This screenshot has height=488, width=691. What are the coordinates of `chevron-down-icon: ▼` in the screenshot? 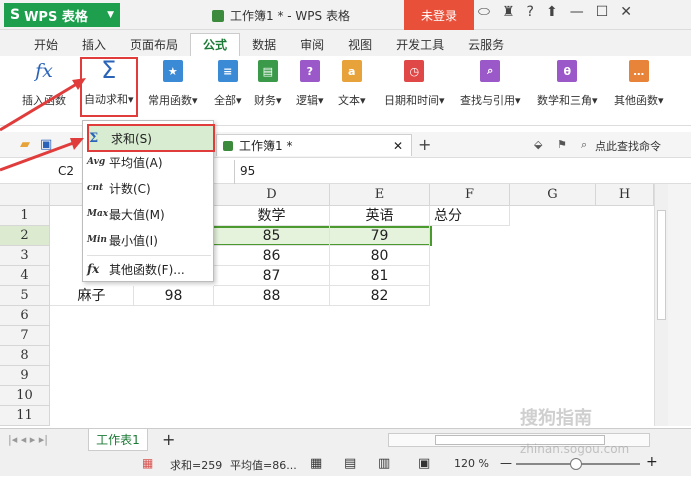 It's located at (110, 15).